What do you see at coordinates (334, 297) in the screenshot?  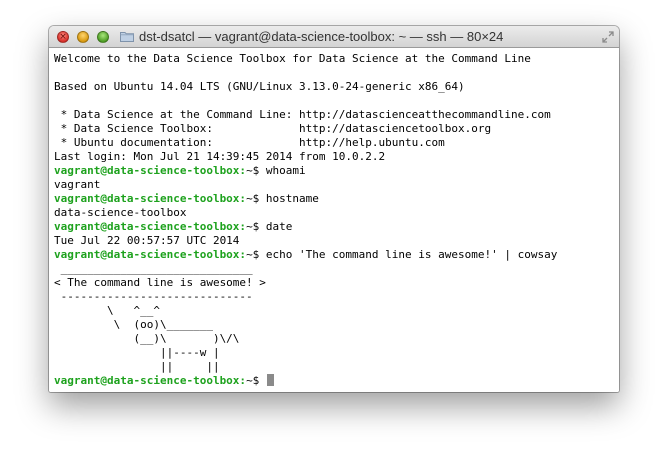 I see `output-line: -----------------------------` at bounding box center [334, 297].